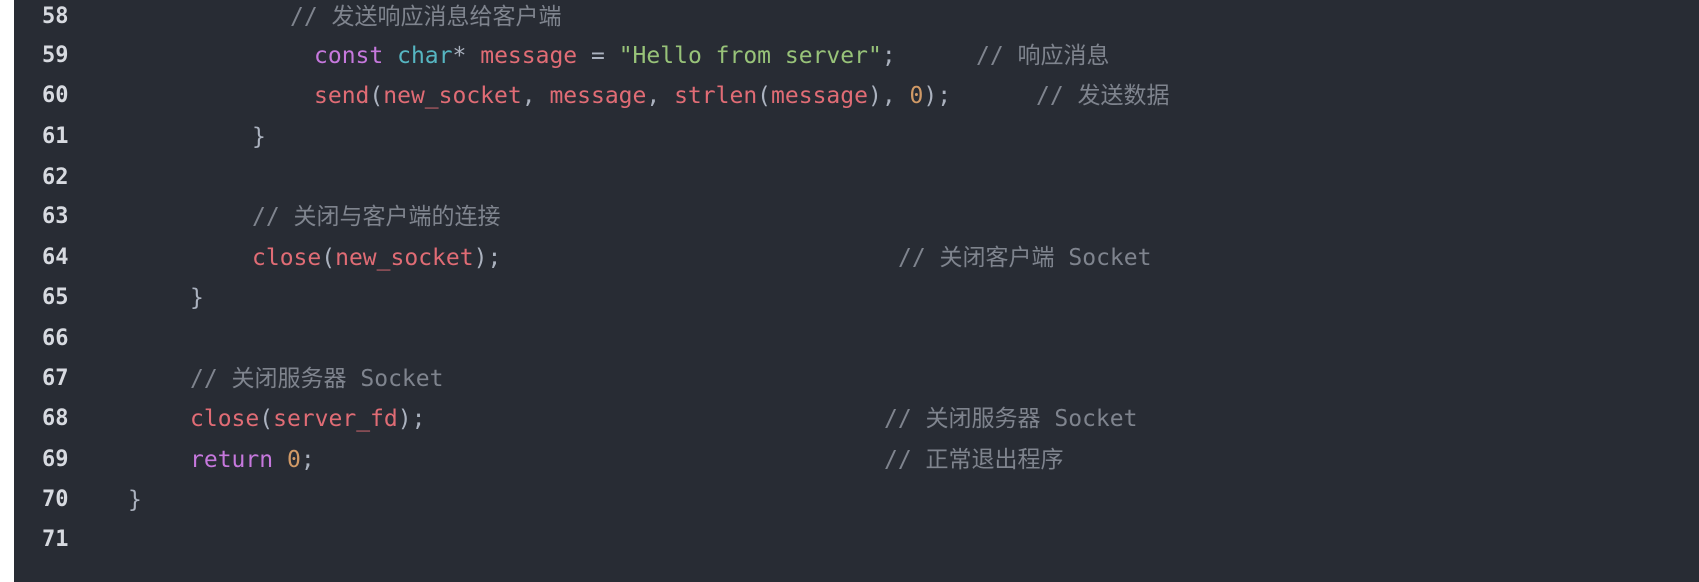  Describe the element at coordinates (974, 460) in the screenshot. I see `code-comment: // 正常退出程序` at that location.